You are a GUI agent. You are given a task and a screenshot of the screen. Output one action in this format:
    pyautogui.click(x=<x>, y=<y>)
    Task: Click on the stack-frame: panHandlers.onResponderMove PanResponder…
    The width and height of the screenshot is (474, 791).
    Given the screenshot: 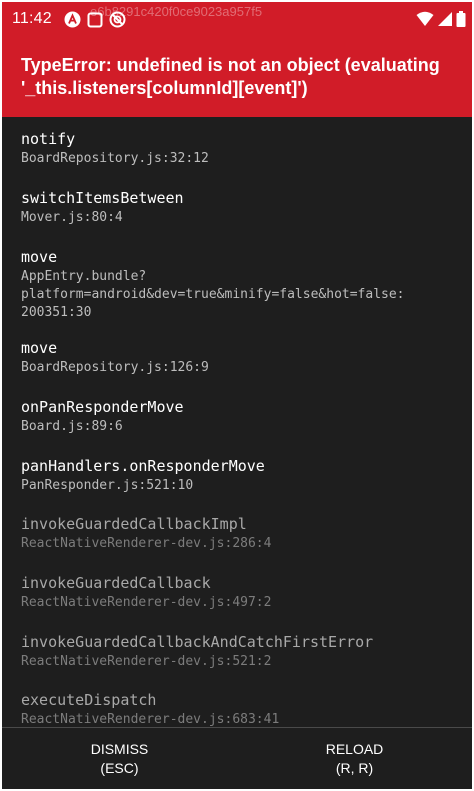 What is the action you would take?
    pyautogui.click(x=241, y=475)
    